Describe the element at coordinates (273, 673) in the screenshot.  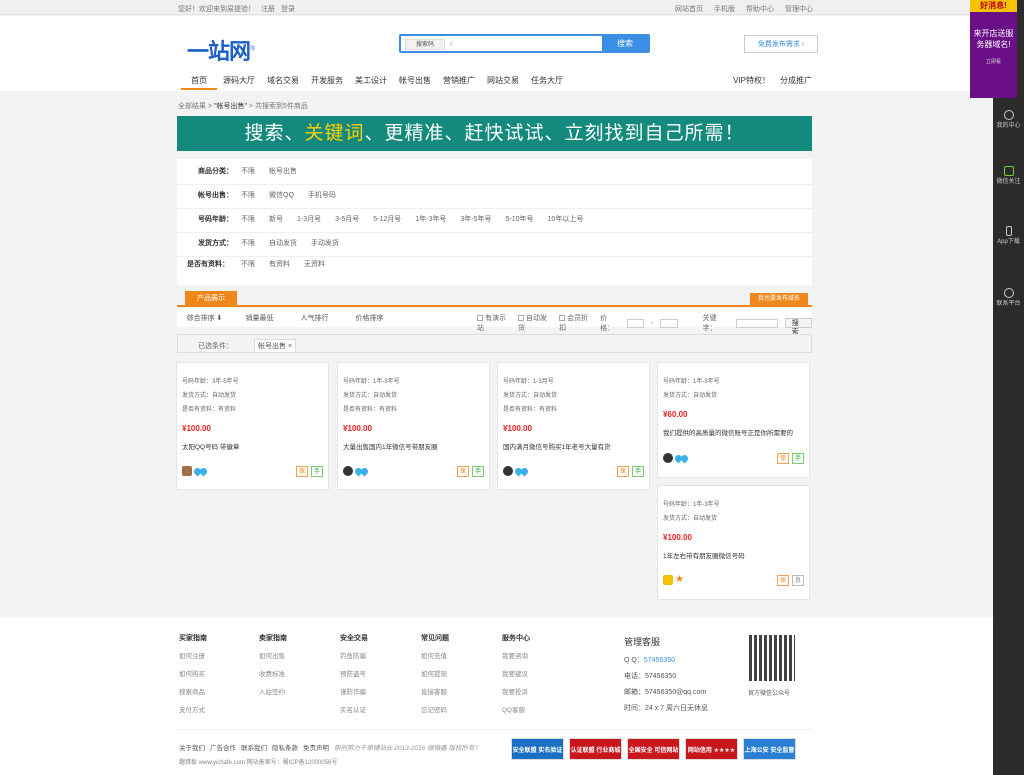
I see `footer-link: 收费标准` at that location.